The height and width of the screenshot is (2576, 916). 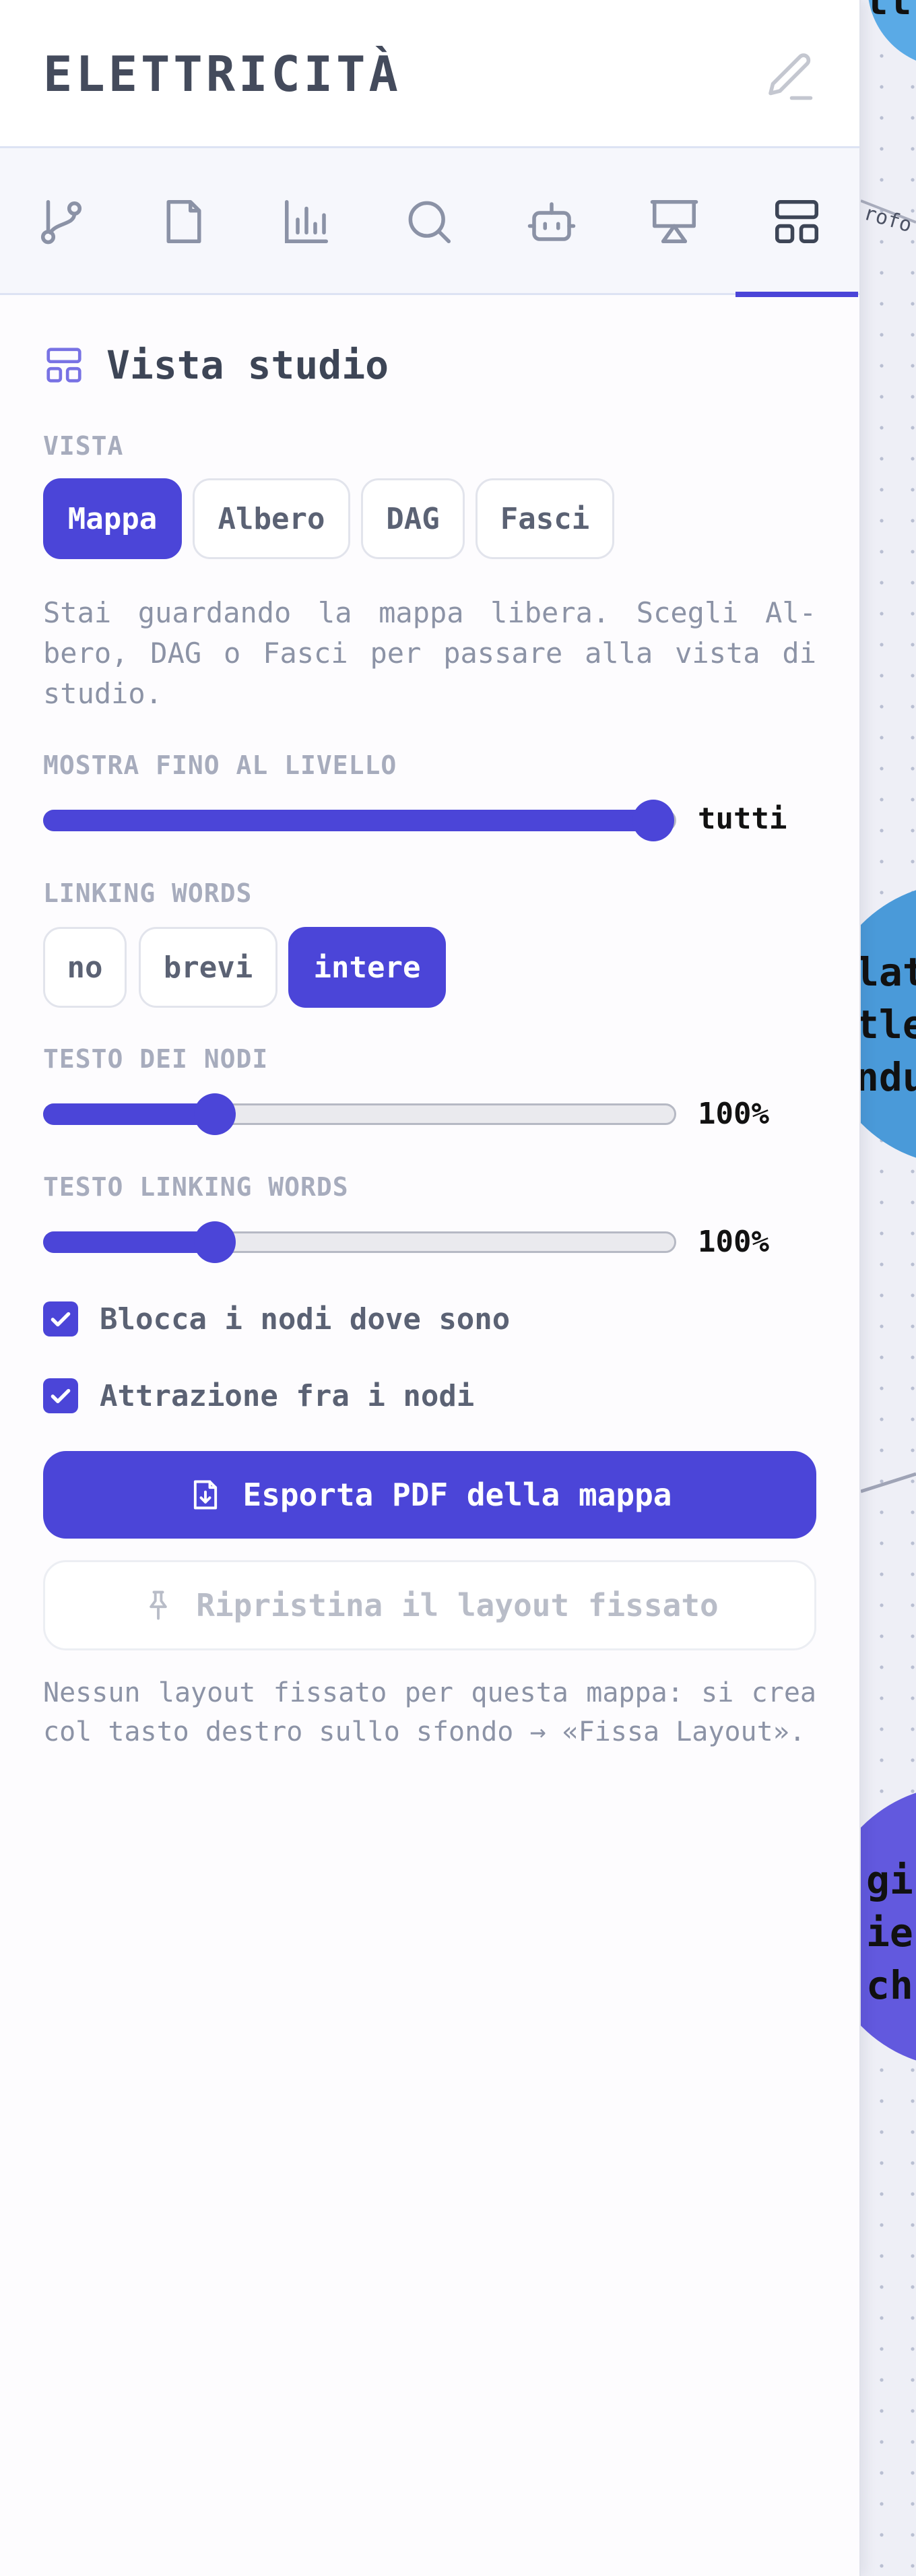 What do you see at coordinates (888, 1077) in the screenshot?
I see `map-node-label-line: ndu` at bounding box center [888, 1077].